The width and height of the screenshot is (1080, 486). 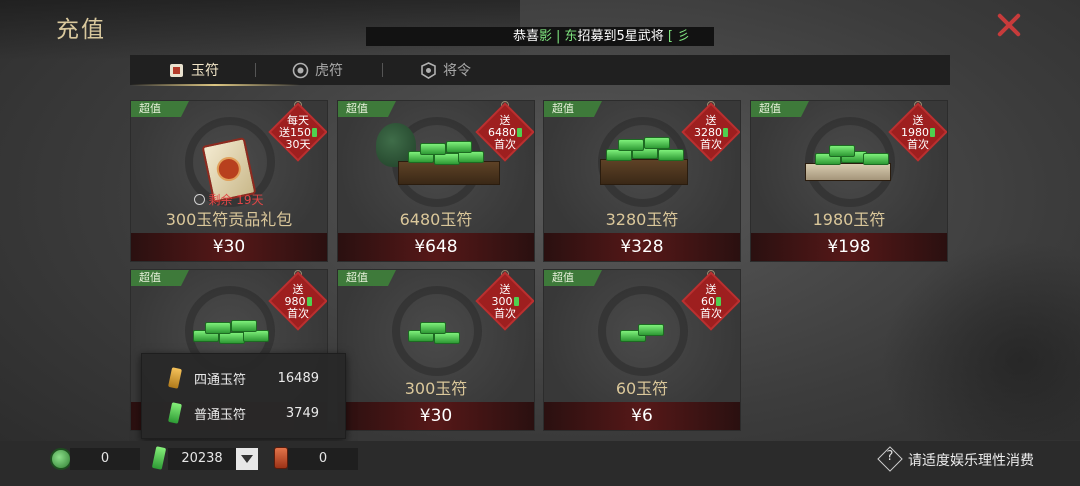 I want to click on product-name: 60玉符, so click(x=642, y=388).